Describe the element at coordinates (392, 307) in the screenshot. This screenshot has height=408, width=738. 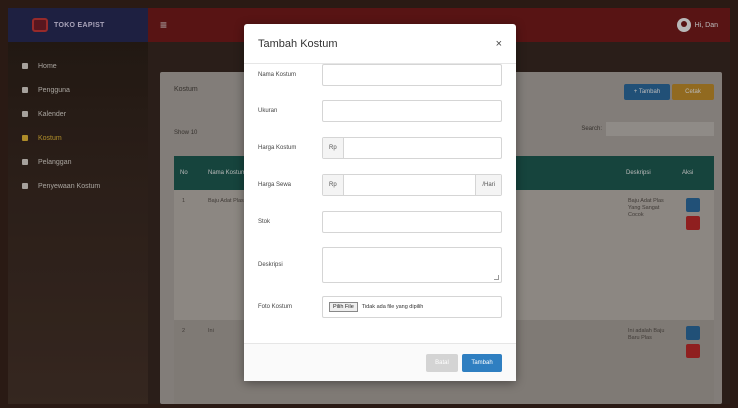
I see `file-status: Tidak ada file yang dipilih` at that location.